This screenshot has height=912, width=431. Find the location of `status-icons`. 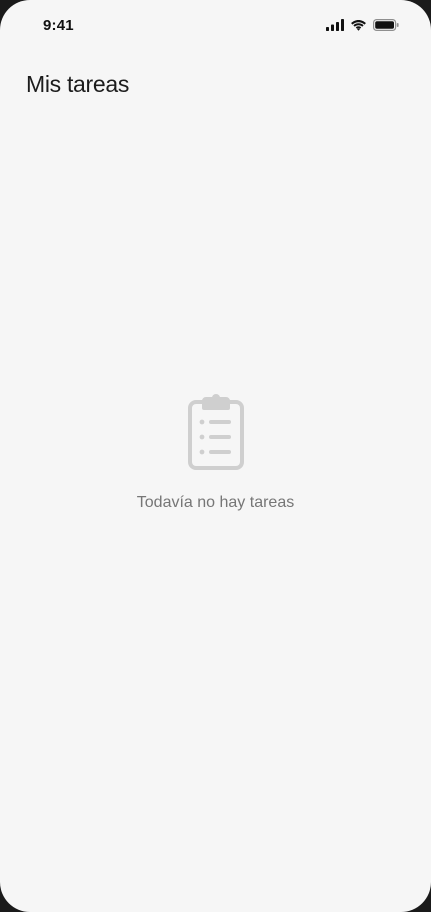

status-icons is located at coordinates (362, 25).